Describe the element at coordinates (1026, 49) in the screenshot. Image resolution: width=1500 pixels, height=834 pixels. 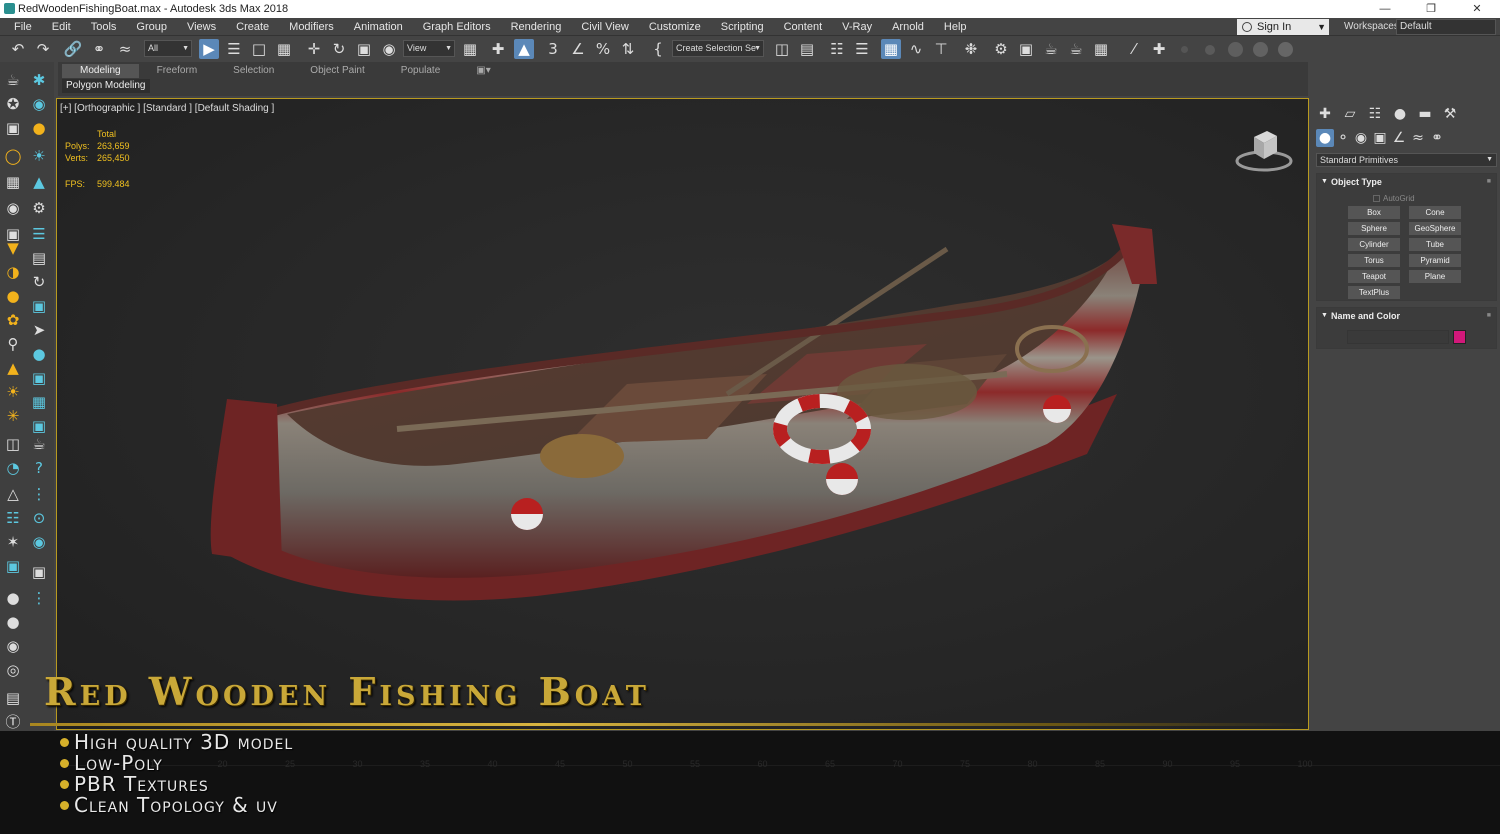
I see `rendered-frame-window-icon: ▣` at that location.